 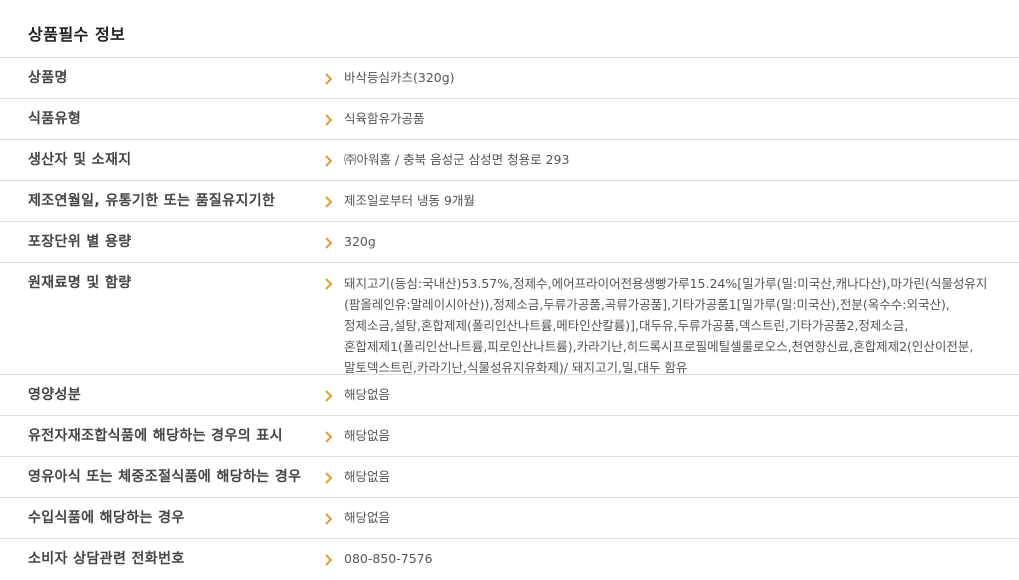 What do you see at coordinates (80, 283) in the screenshot?
I see `row-label: 원재료명 및 함량` at bounding box center [80, 283].